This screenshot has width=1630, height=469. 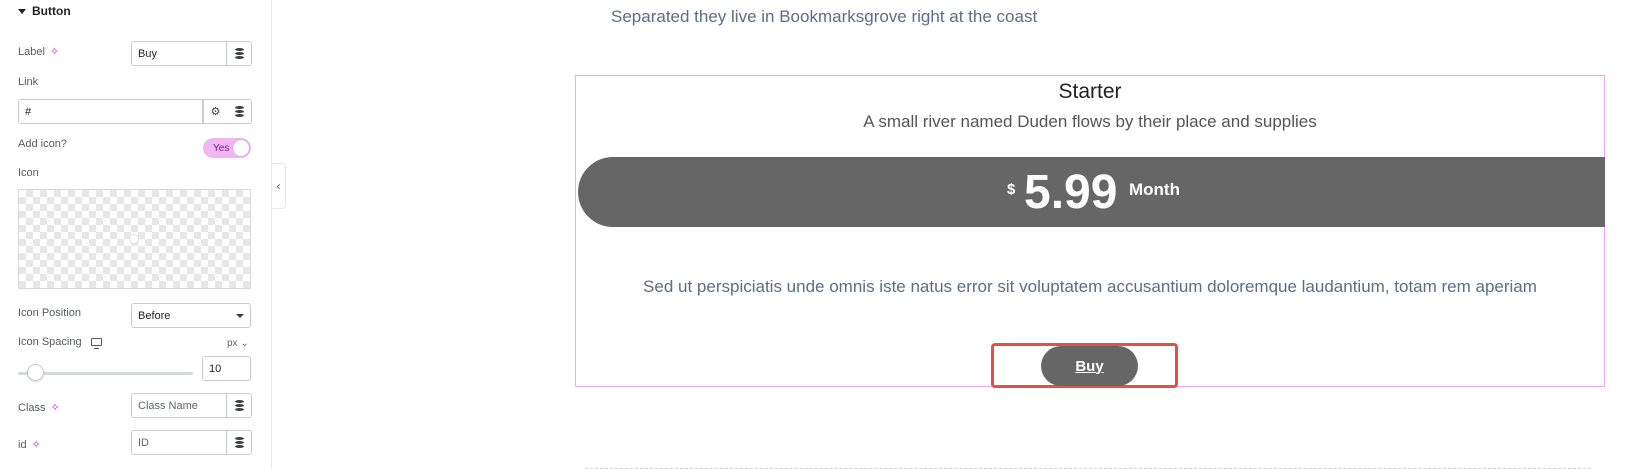 What do you see at coordinates (1071, 192) in the screenshot?
I see `price-amount: 5.99` at bounding box center [1071, 192].